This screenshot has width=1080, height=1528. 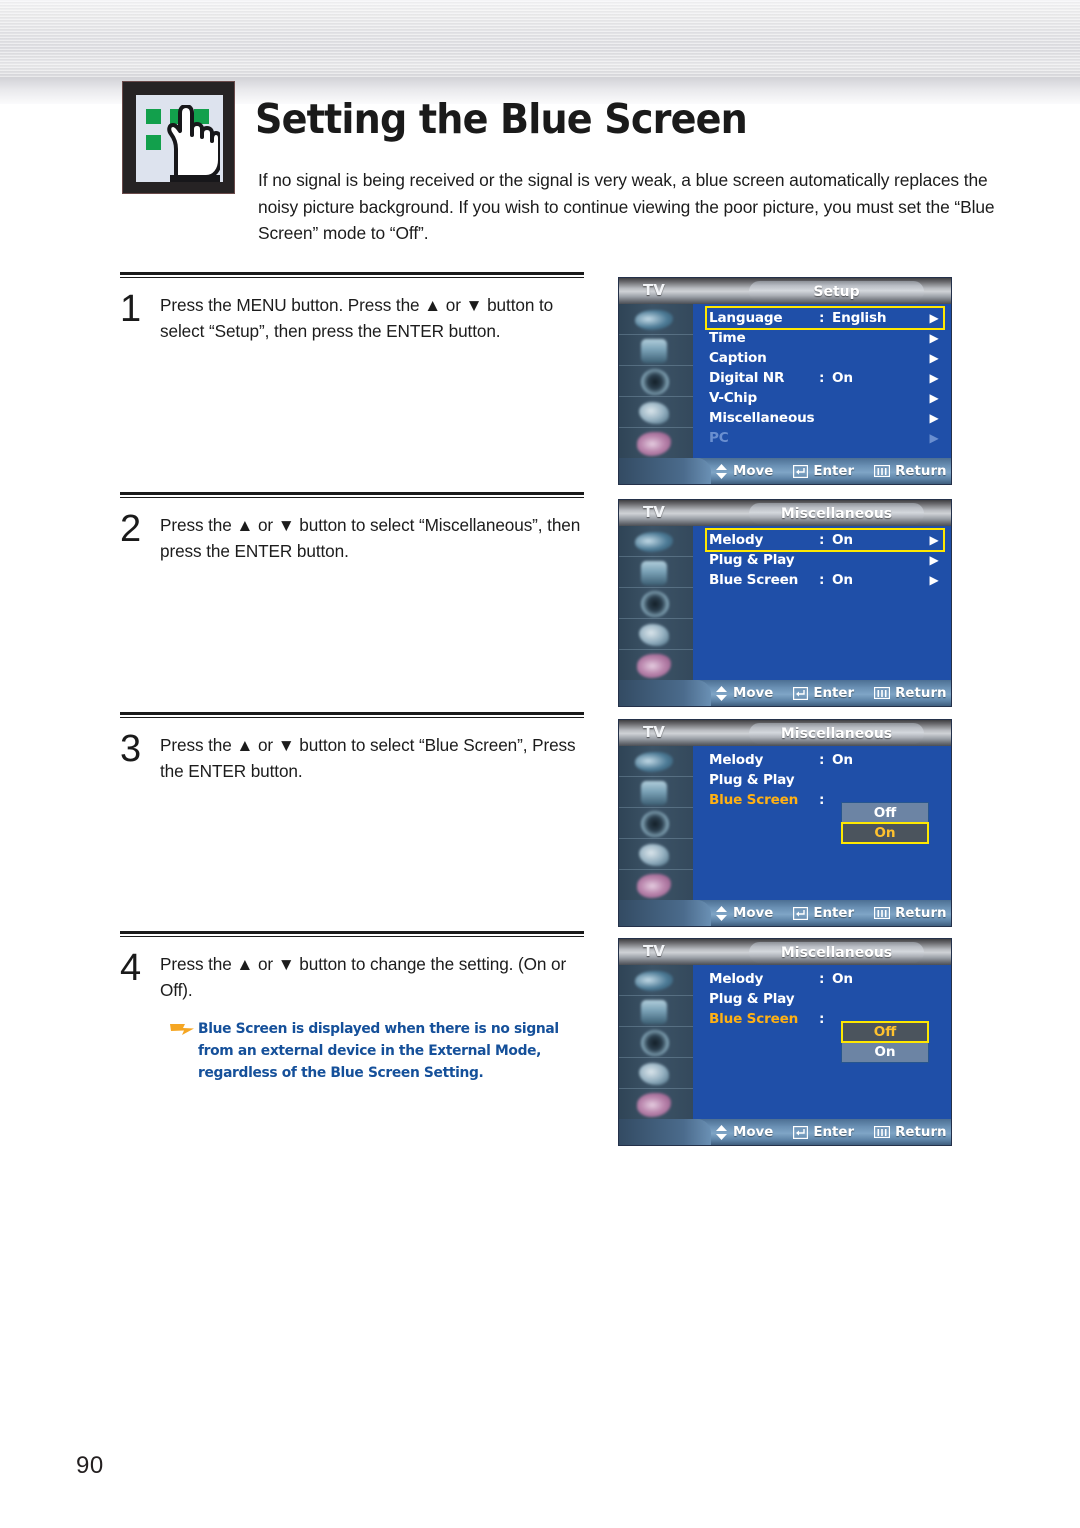 I want to click on step-number: 4, so click(x=131, y=968).